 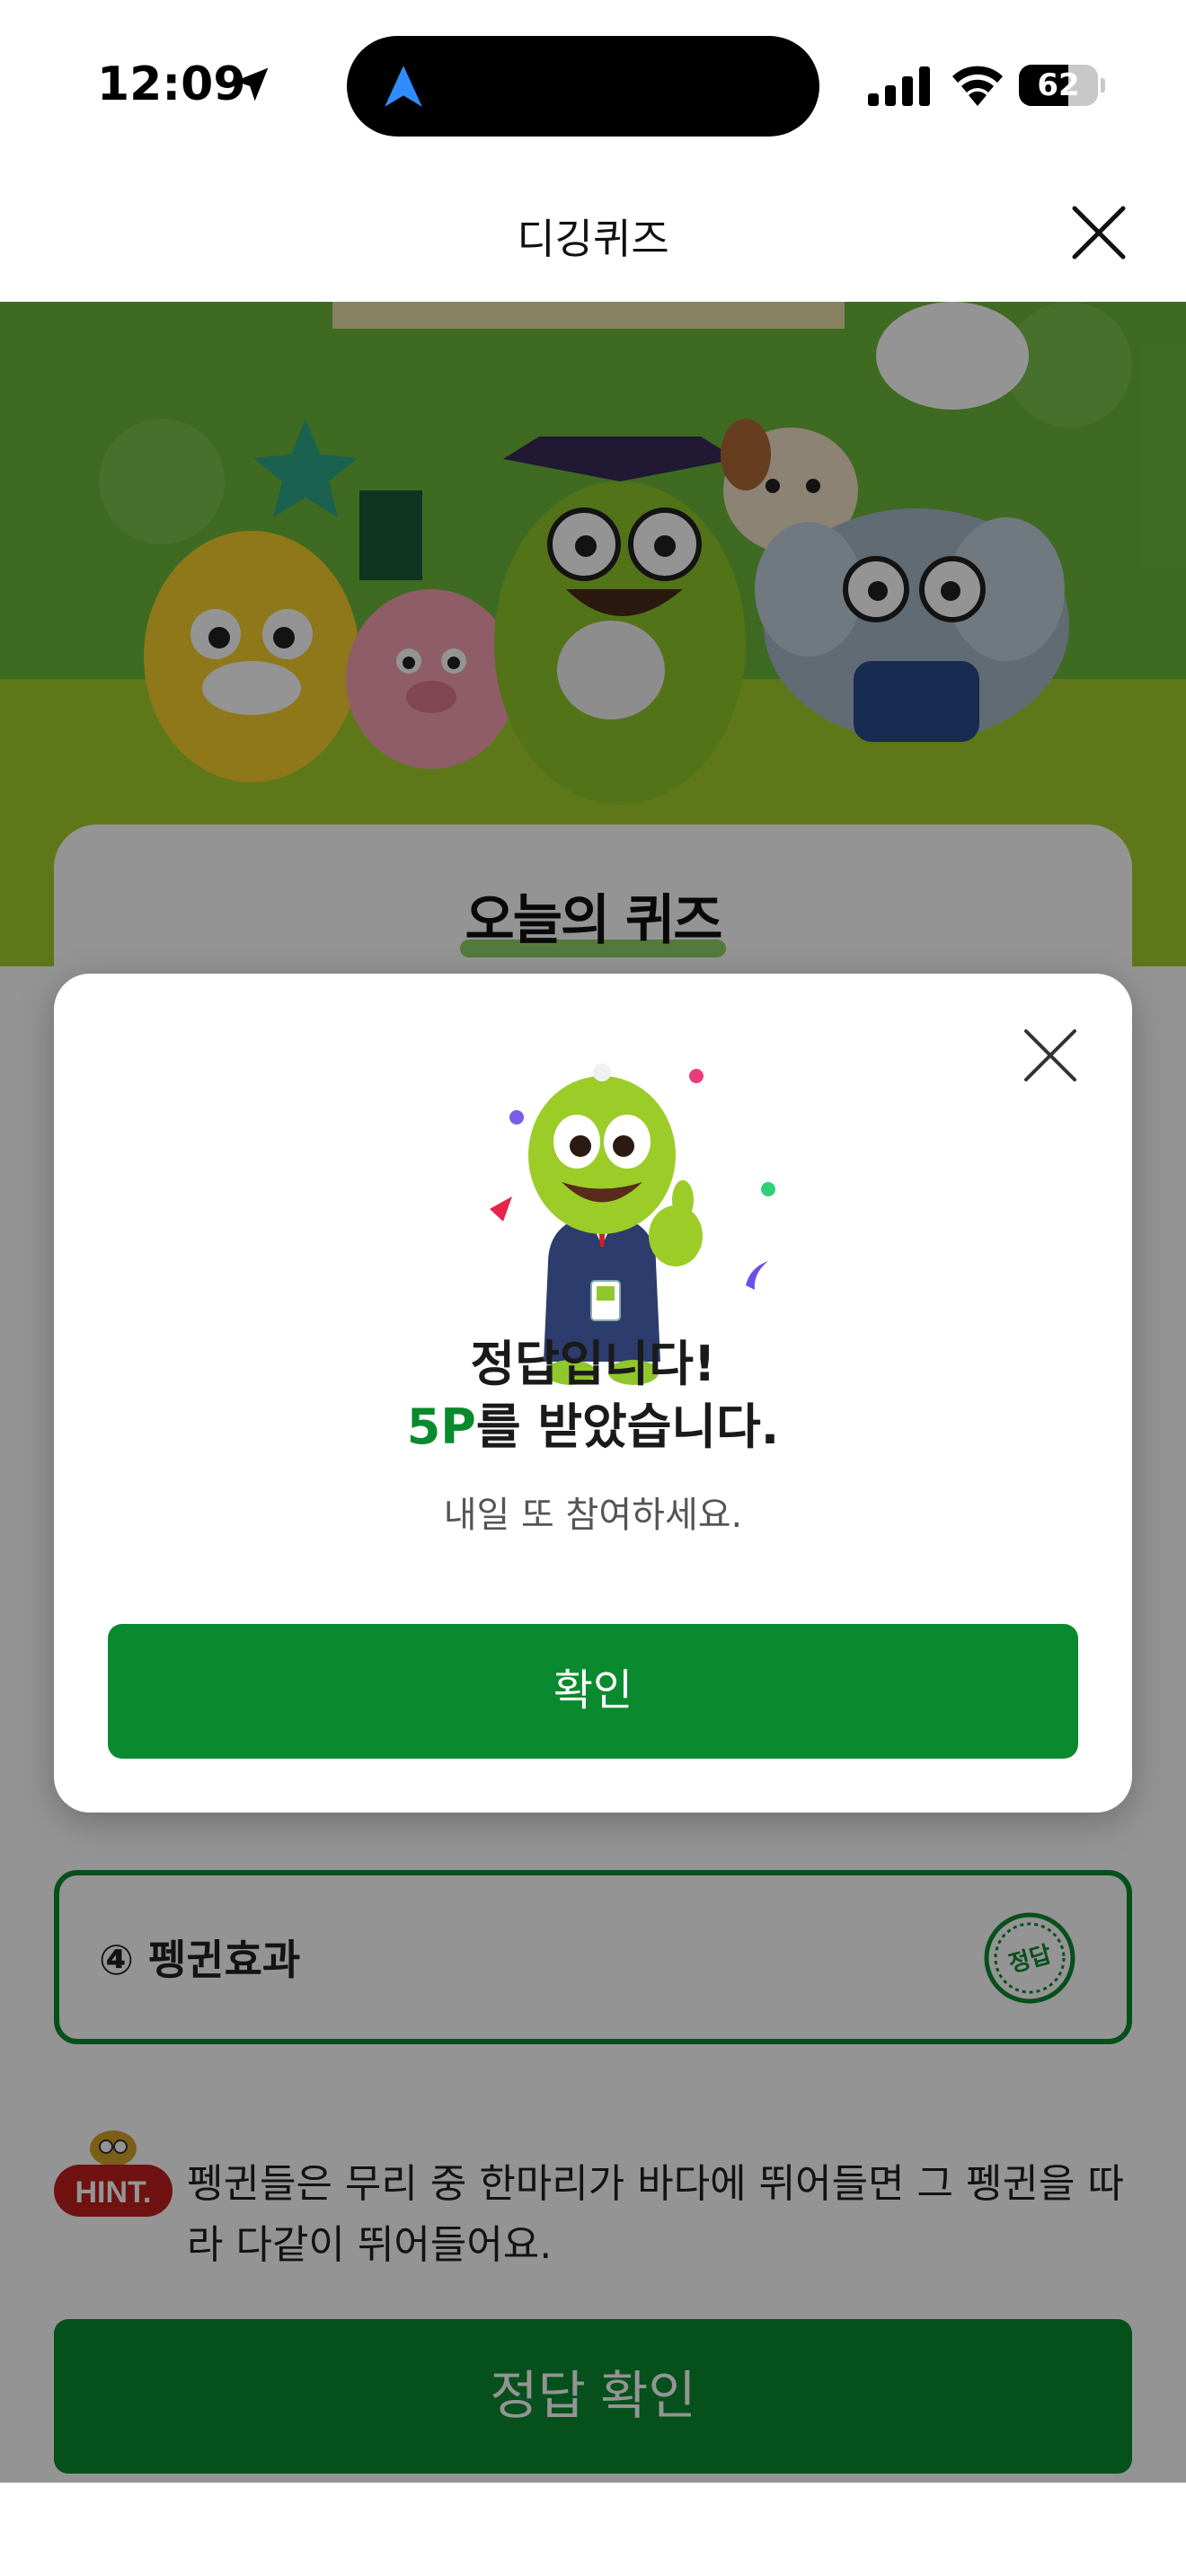 I want to click on dynamic-island, so click(x=583, y=86).